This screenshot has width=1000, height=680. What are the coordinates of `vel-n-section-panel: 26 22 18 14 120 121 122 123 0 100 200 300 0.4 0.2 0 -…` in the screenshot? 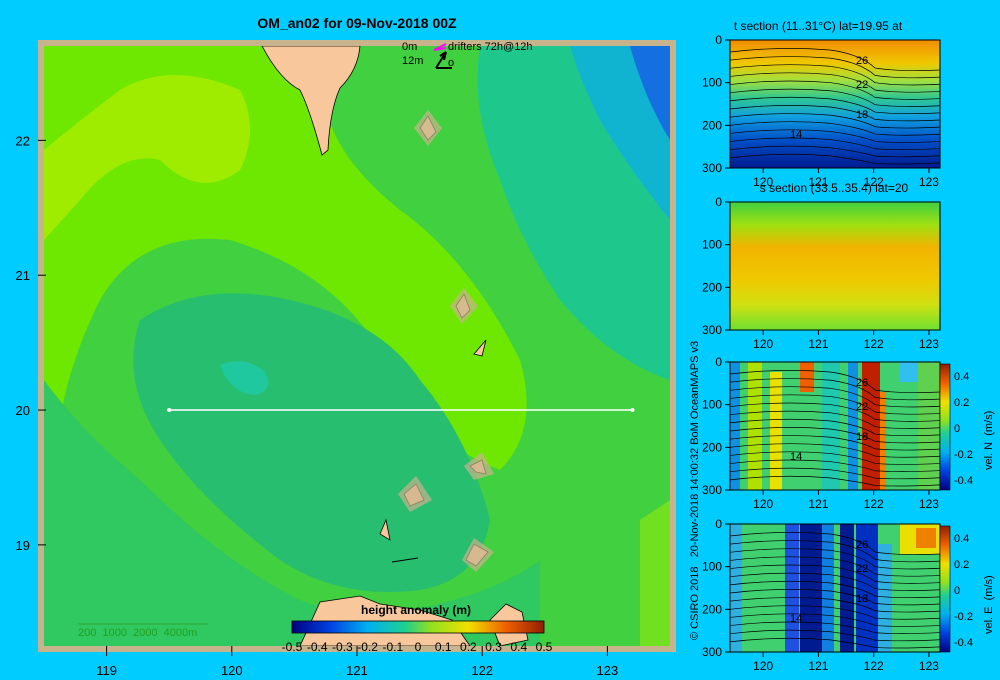 It's located at (848, 433).